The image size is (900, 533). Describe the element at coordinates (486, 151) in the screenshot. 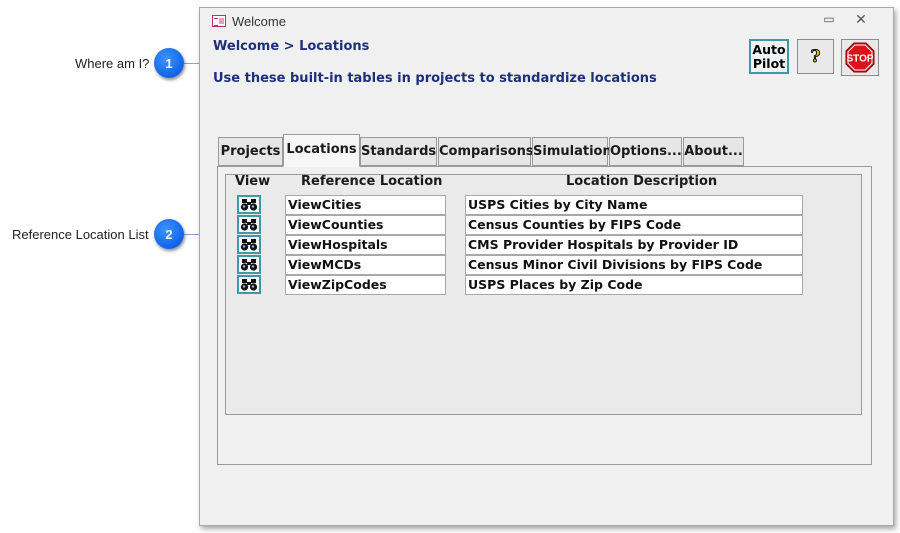

I see `tab-comparisons: Comparisons` at that location.